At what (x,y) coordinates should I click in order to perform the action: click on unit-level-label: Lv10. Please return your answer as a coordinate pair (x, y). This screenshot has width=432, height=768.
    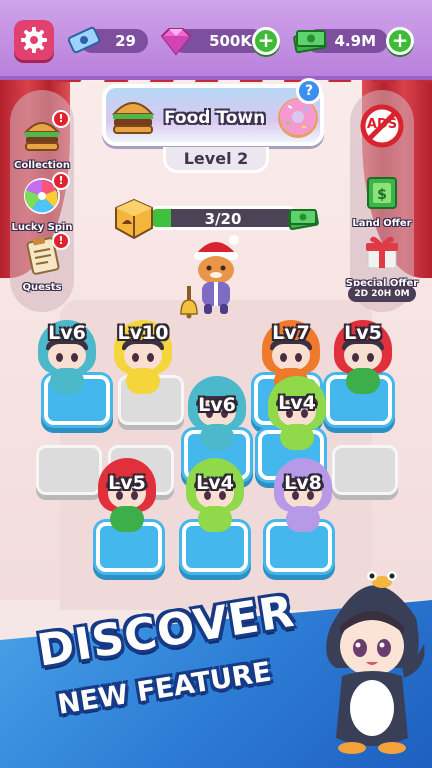
    Looking at the image, I should click on (143, 333).